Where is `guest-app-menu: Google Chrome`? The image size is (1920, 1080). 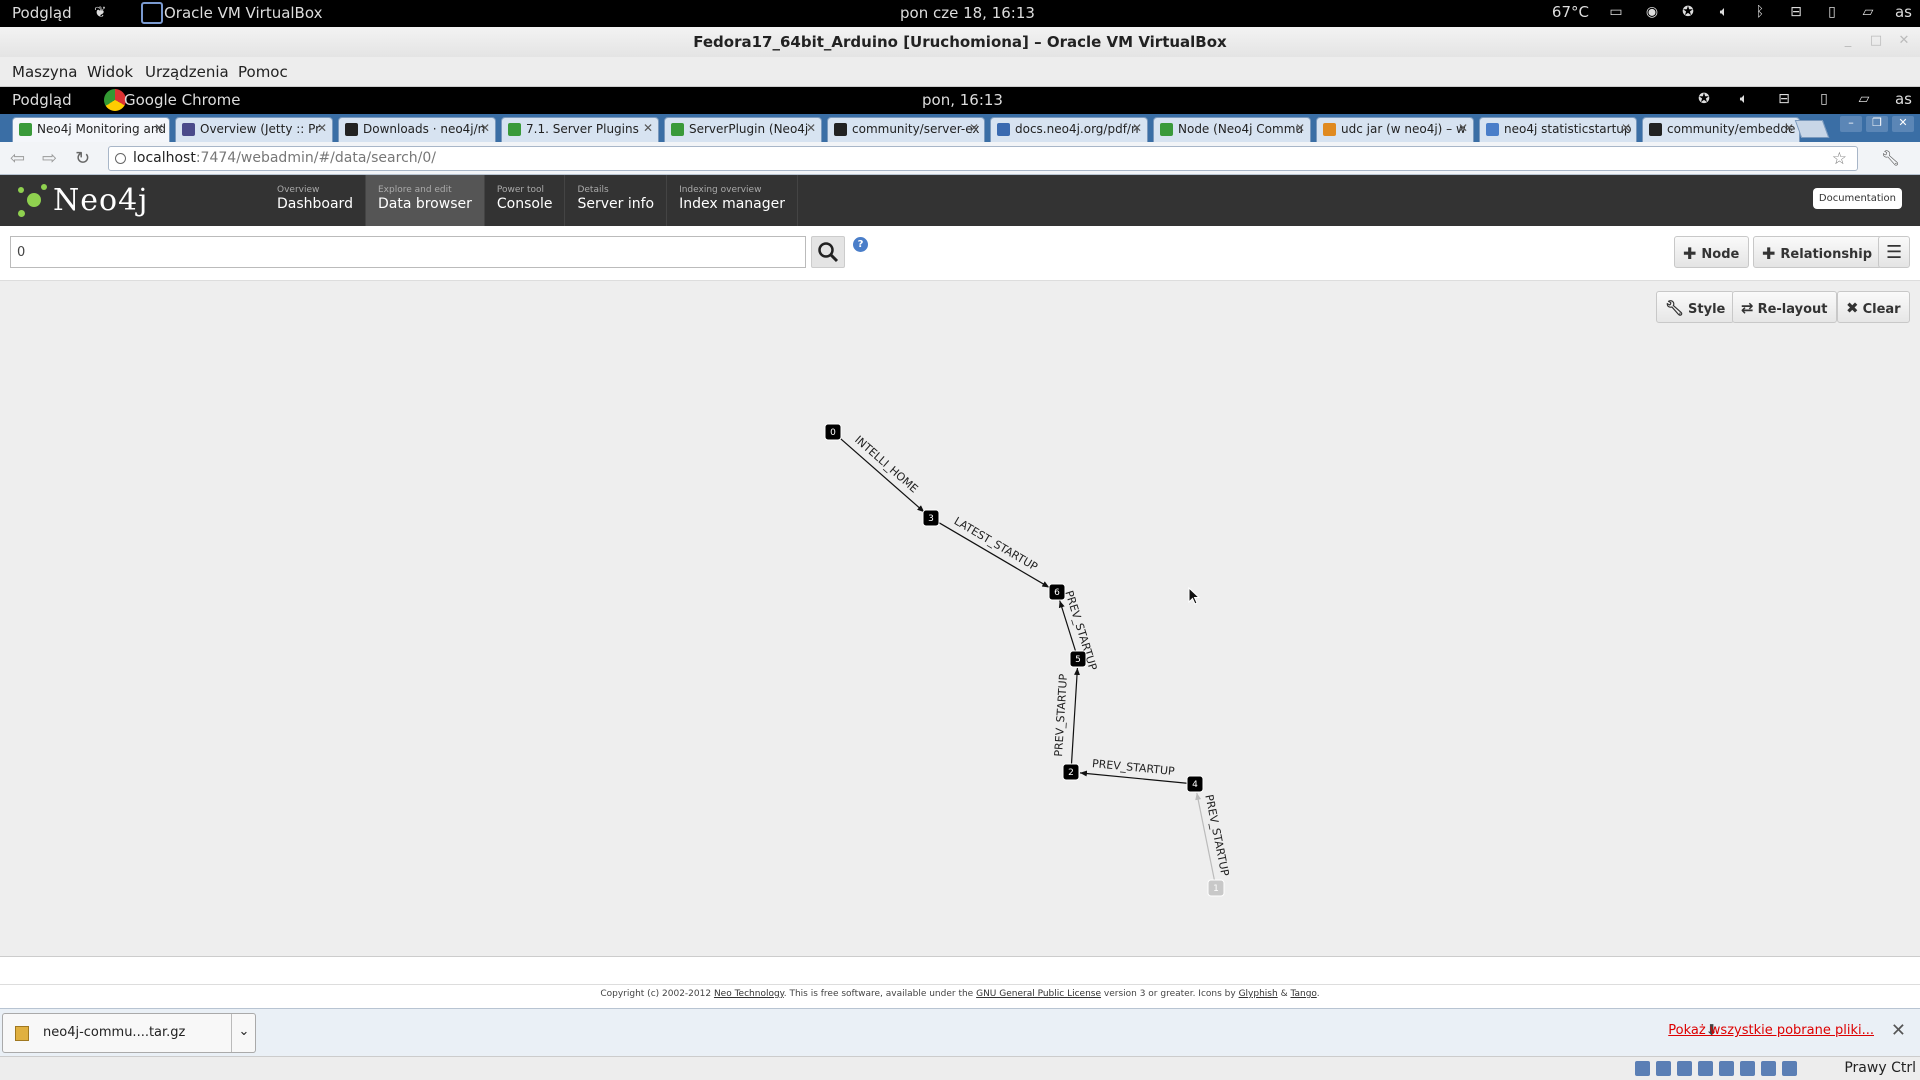 guest-app-menu: Google Chrome is located at coordinates (182, 100).